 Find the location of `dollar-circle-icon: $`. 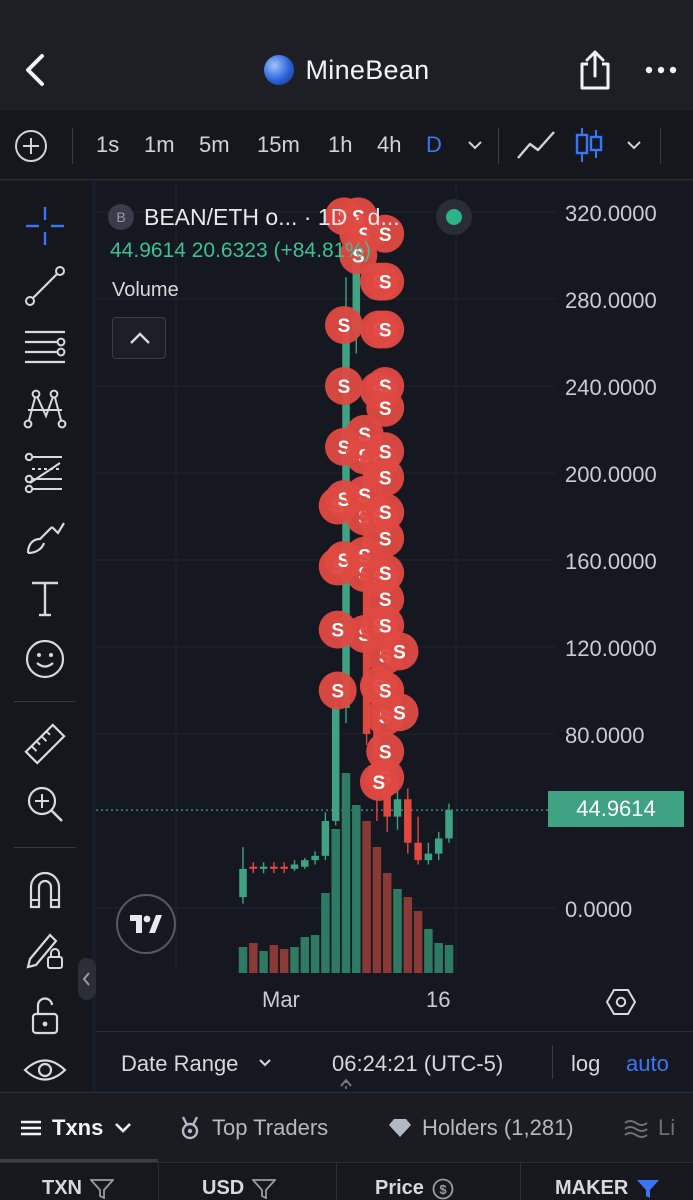

dollar-circle-icon: $ is located at coordinates (443, 1188).